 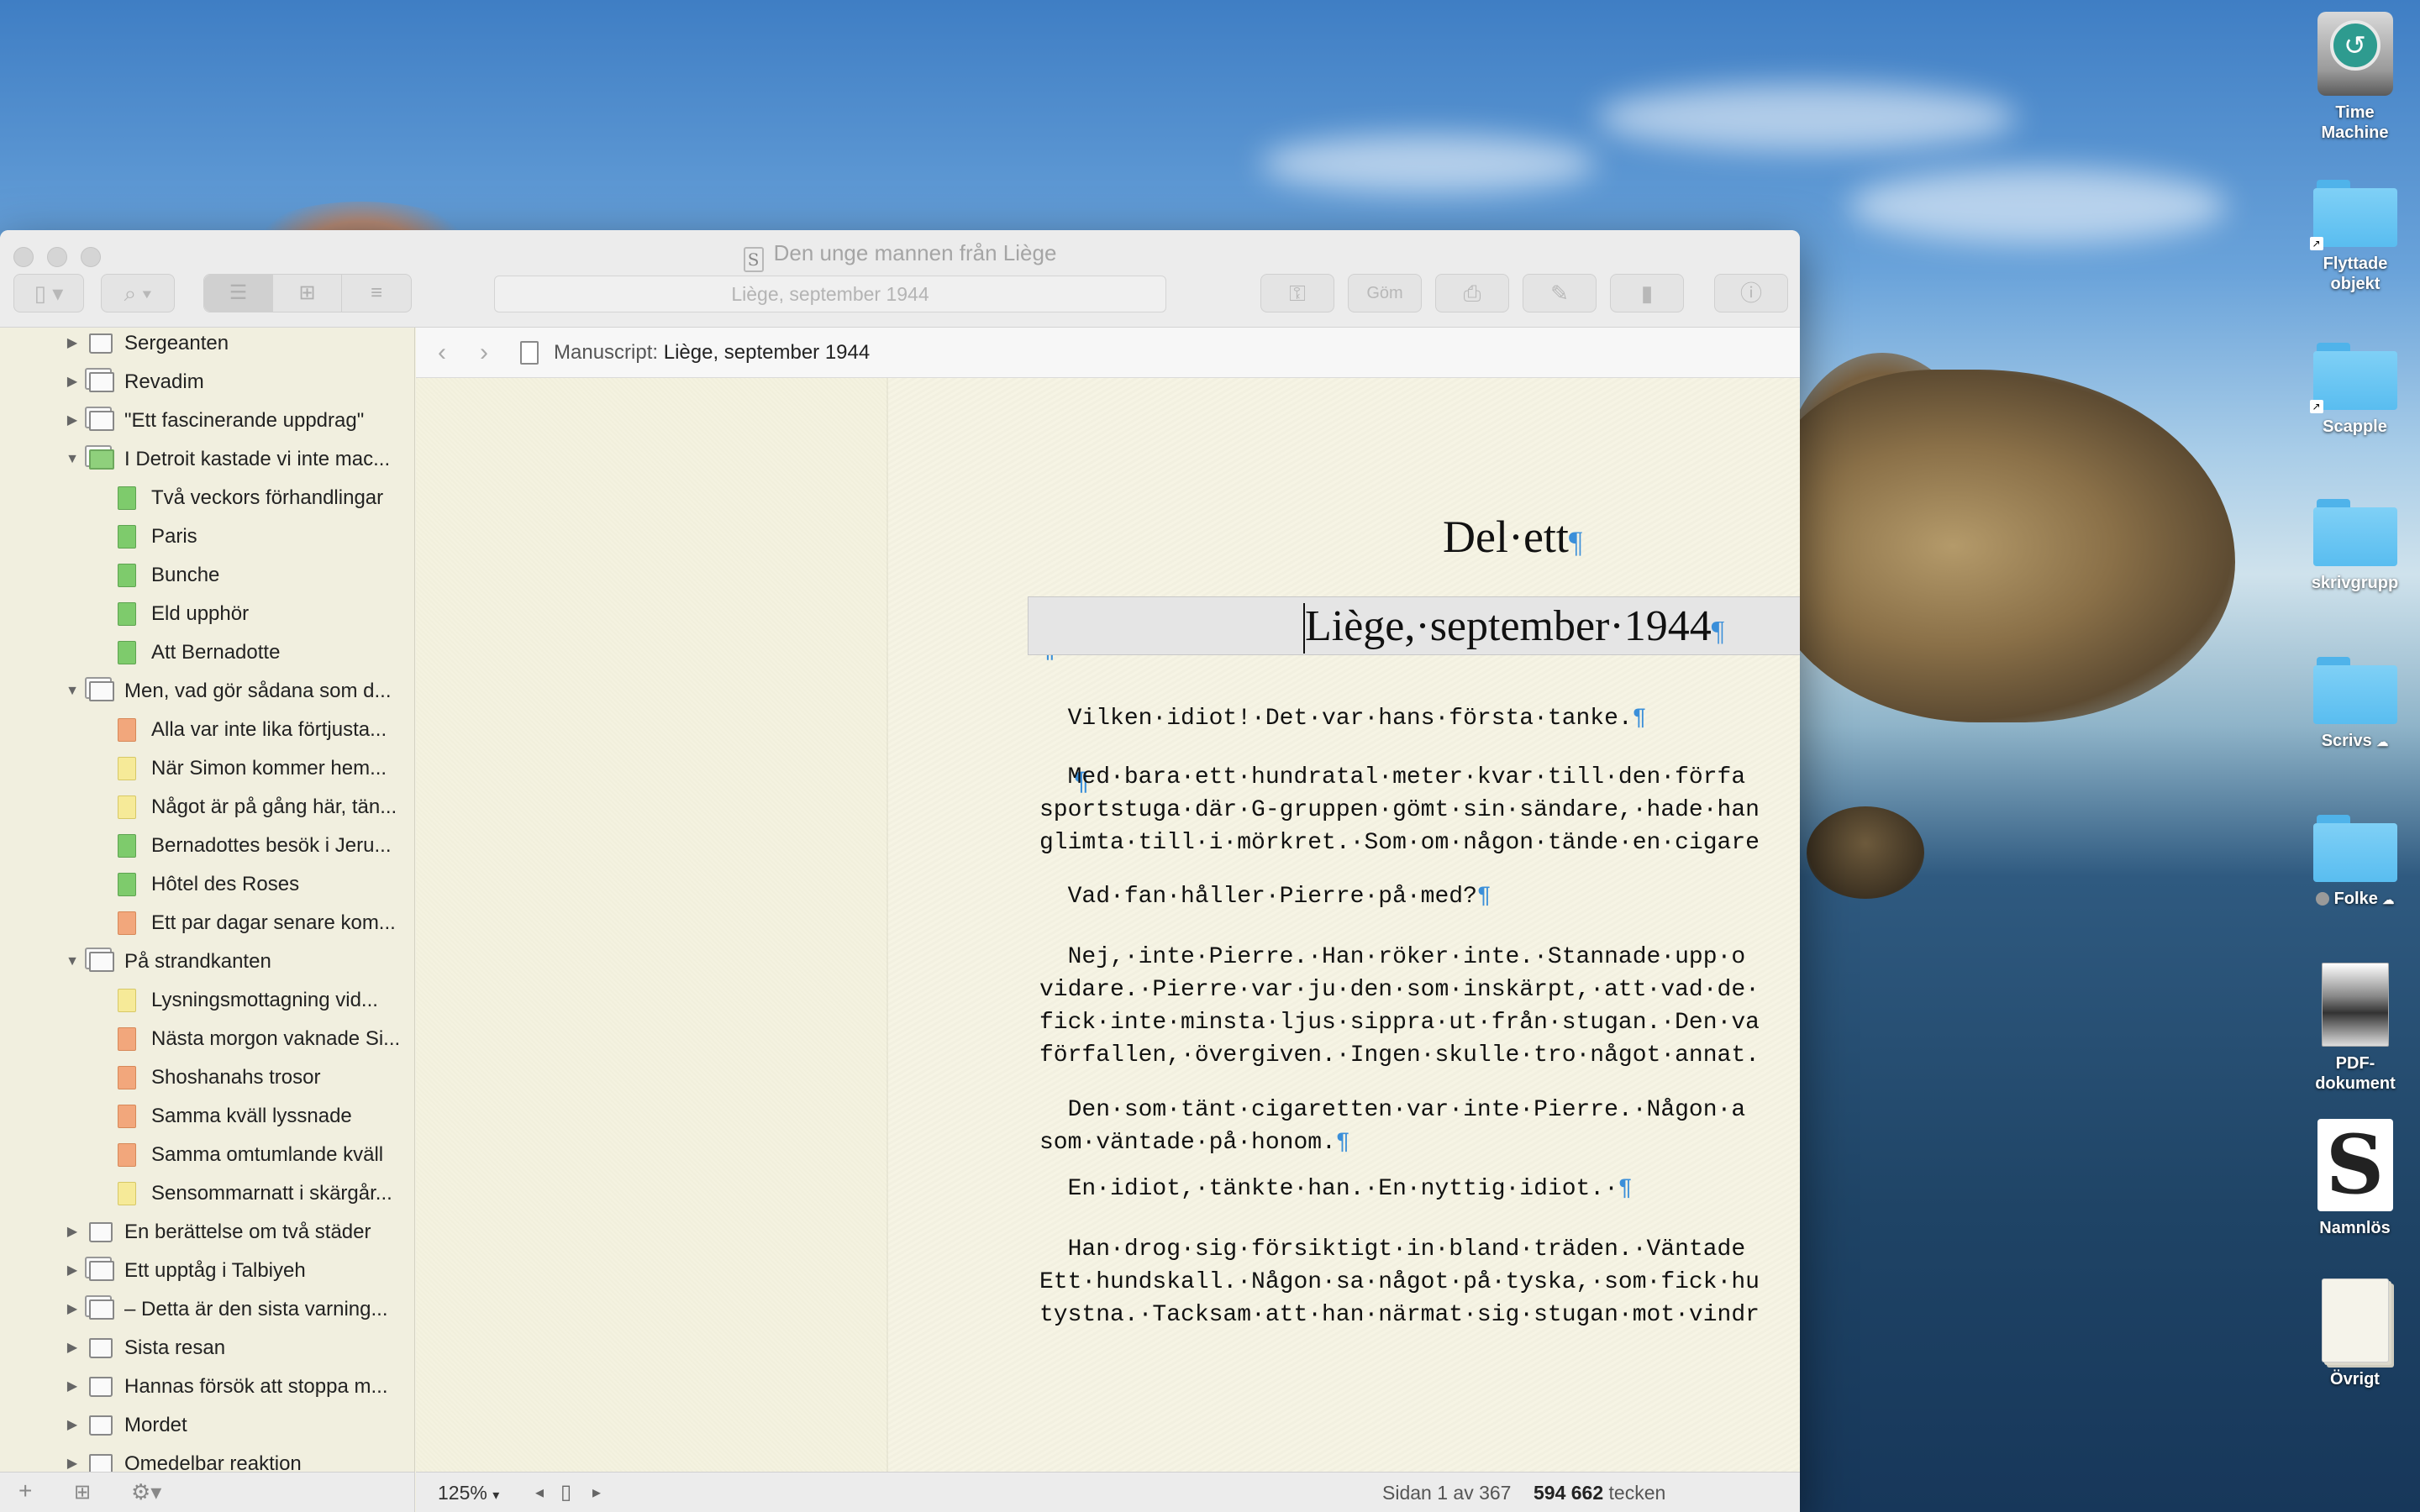 I want to click on desktop-icon-folke: Folke ☁, so click(x=2354, y=862).